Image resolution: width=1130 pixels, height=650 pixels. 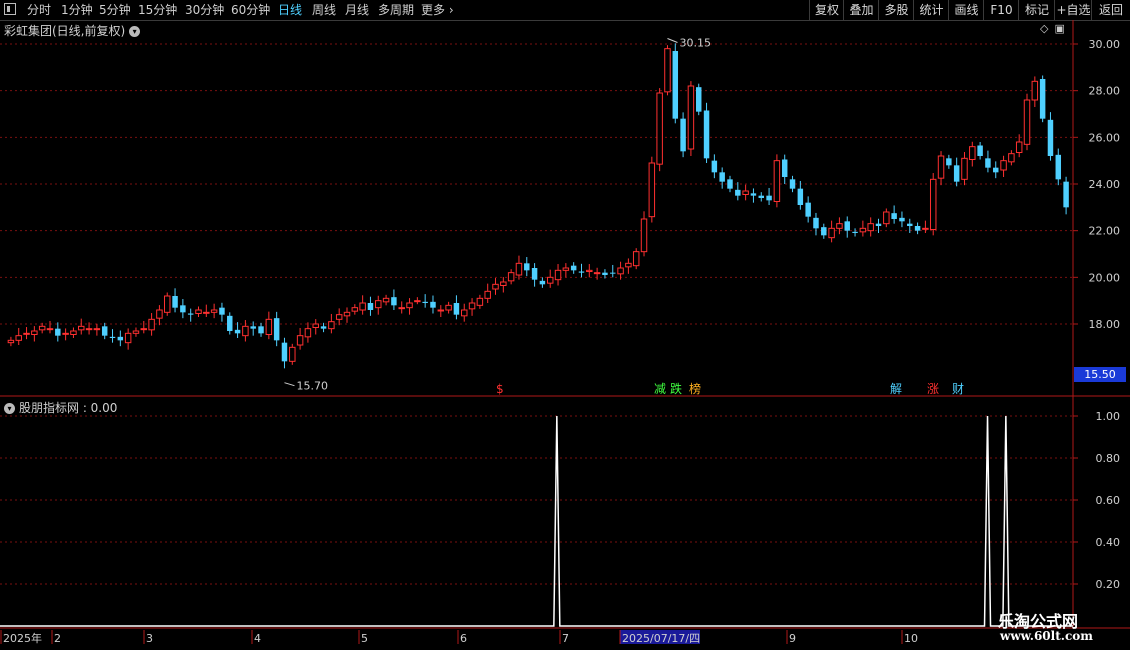 I want to click on event-marker: 跌, so click(x=676, y=388).